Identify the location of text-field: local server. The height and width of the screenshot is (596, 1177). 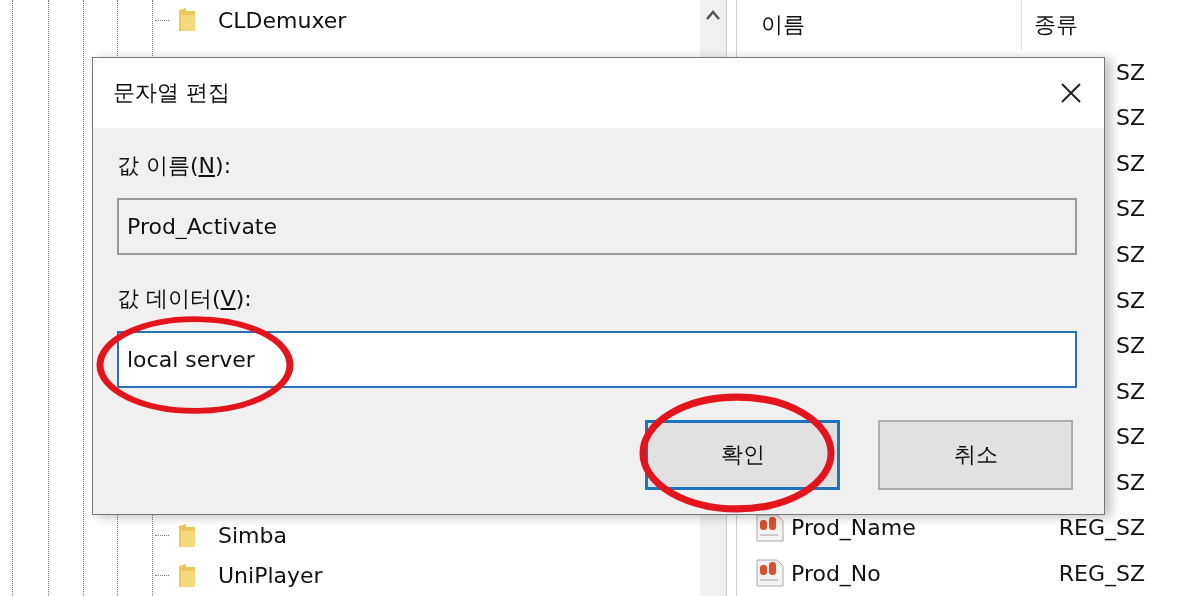
(597, 360).